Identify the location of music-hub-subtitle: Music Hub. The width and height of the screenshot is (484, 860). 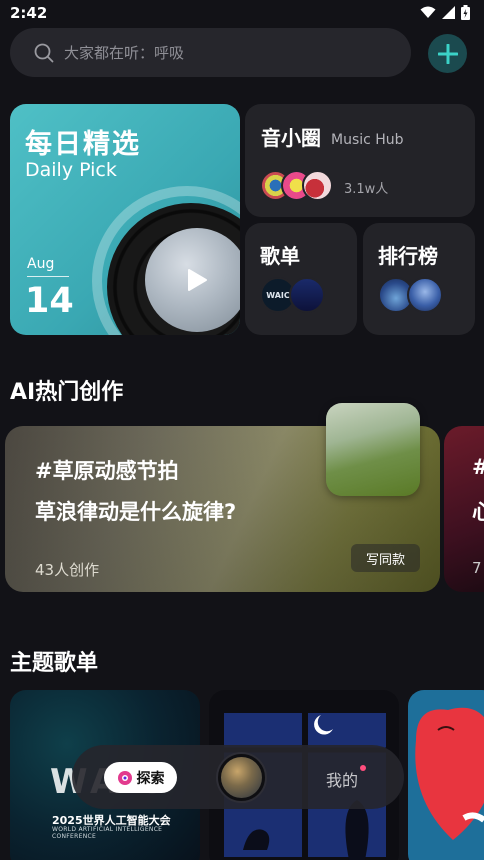
(367, 140).